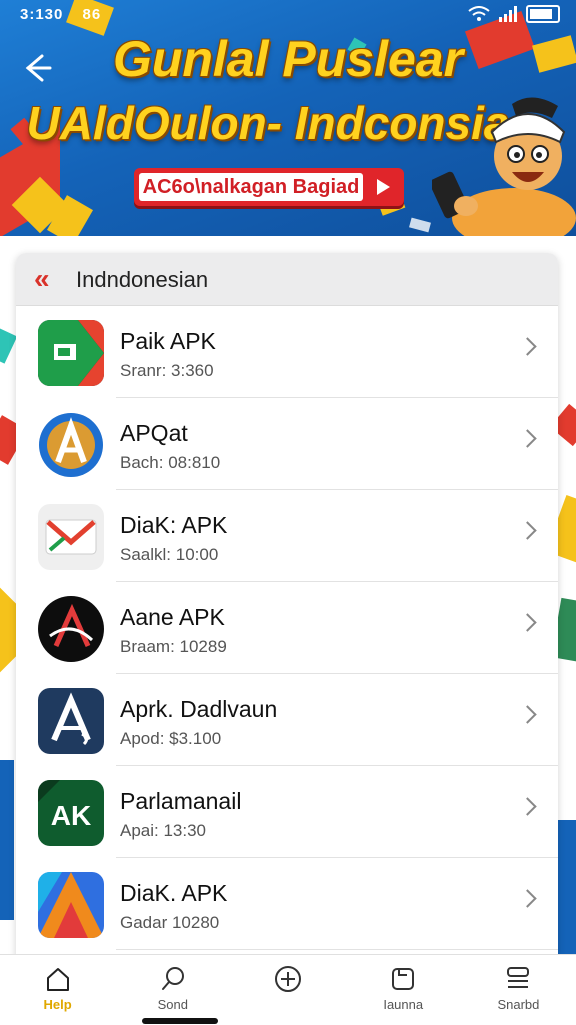 This screenshot has width=576, height=1025. I want to click on banner-title-line1: Gunlal Puslear, so click(288, 59).